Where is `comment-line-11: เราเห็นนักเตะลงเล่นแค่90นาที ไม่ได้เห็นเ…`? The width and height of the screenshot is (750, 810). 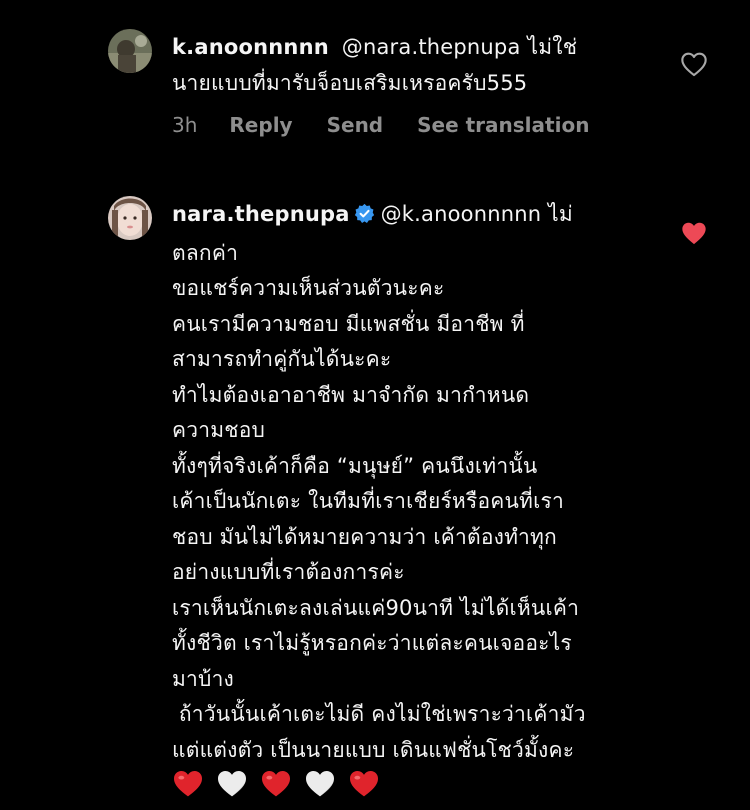 comment-line-11: เราเห็นนักเตะลงเล่นแค่90นาที ไม่ได้เห็นเ… is located at coordinates (376, 607).